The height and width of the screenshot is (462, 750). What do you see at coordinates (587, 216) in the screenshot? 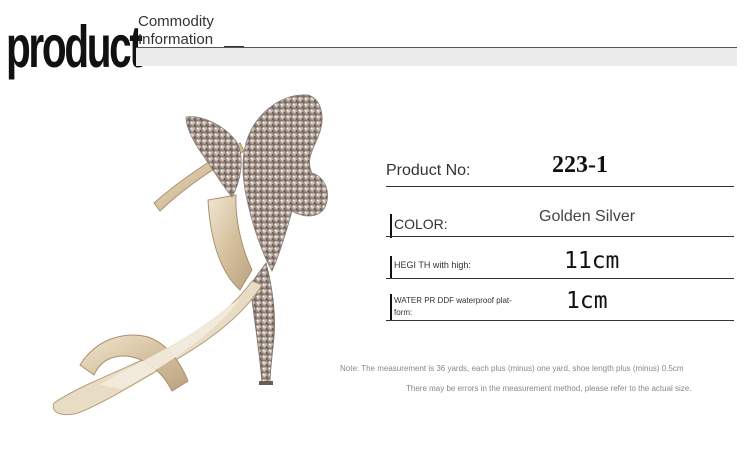
I see `color-value: Golden Silver` at bounding box center [587, 216].